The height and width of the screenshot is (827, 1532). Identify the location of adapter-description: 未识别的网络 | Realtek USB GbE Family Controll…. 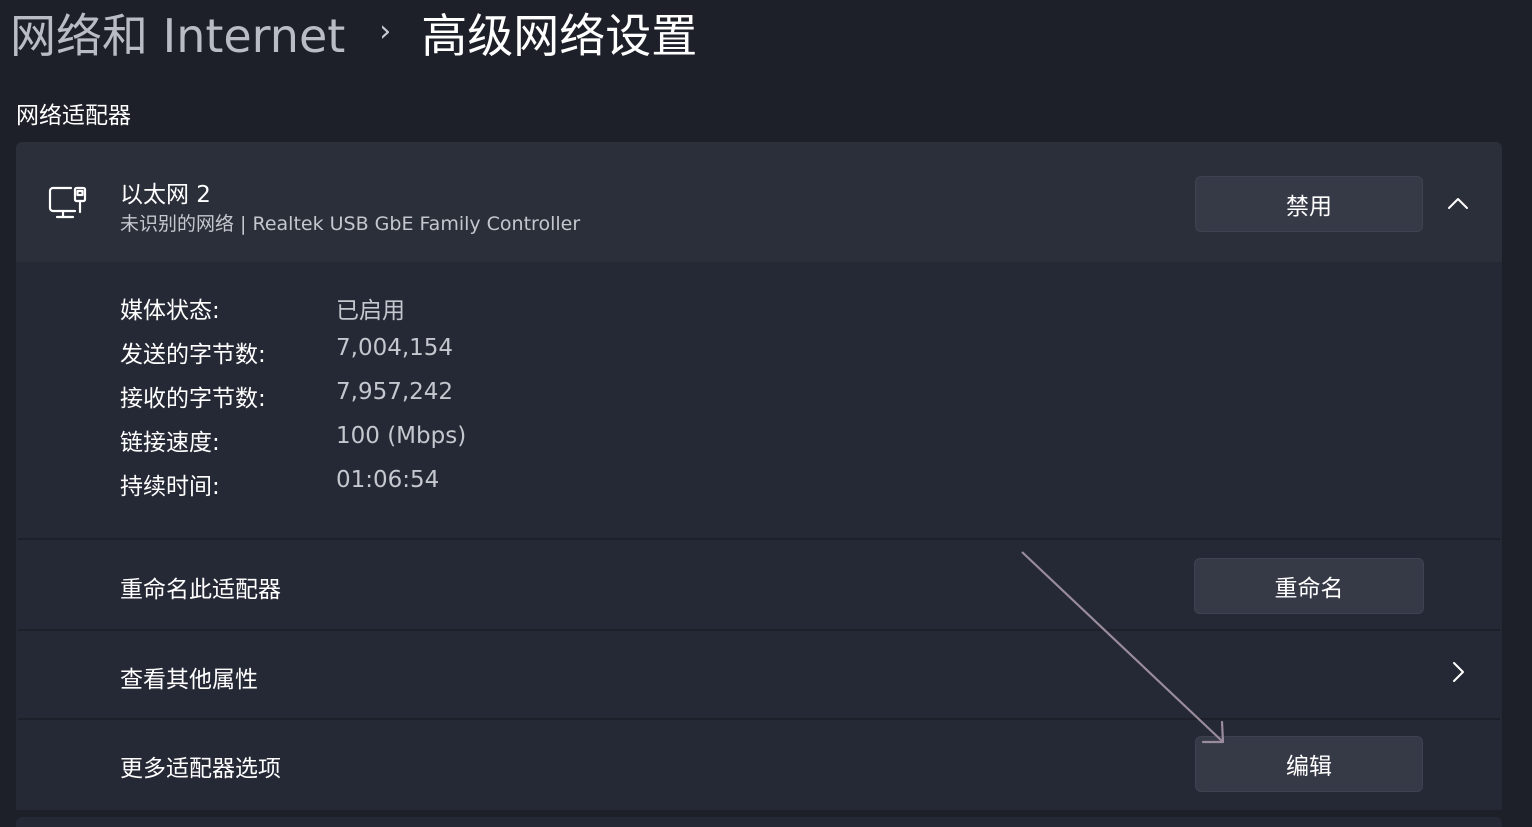
(350, 224).